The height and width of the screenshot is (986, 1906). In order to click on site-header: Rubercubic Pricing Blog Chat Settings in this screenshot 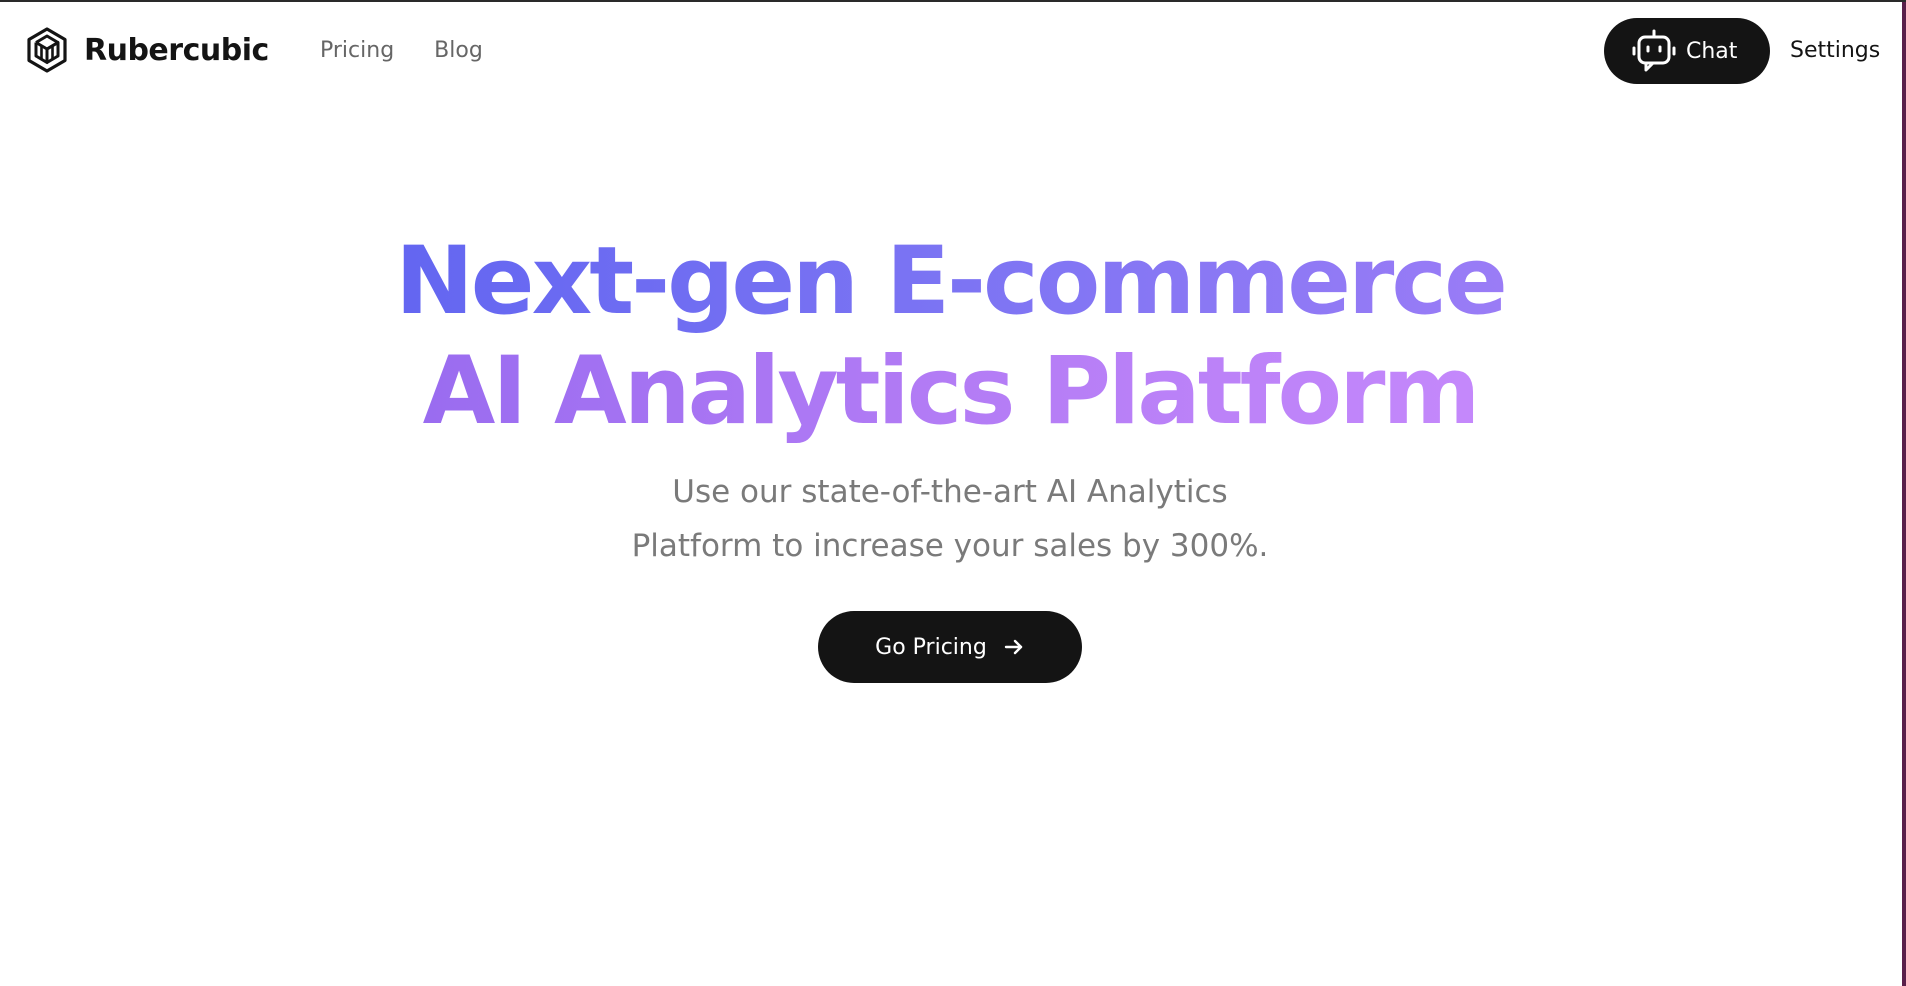, I will do `click(950, 50)`.